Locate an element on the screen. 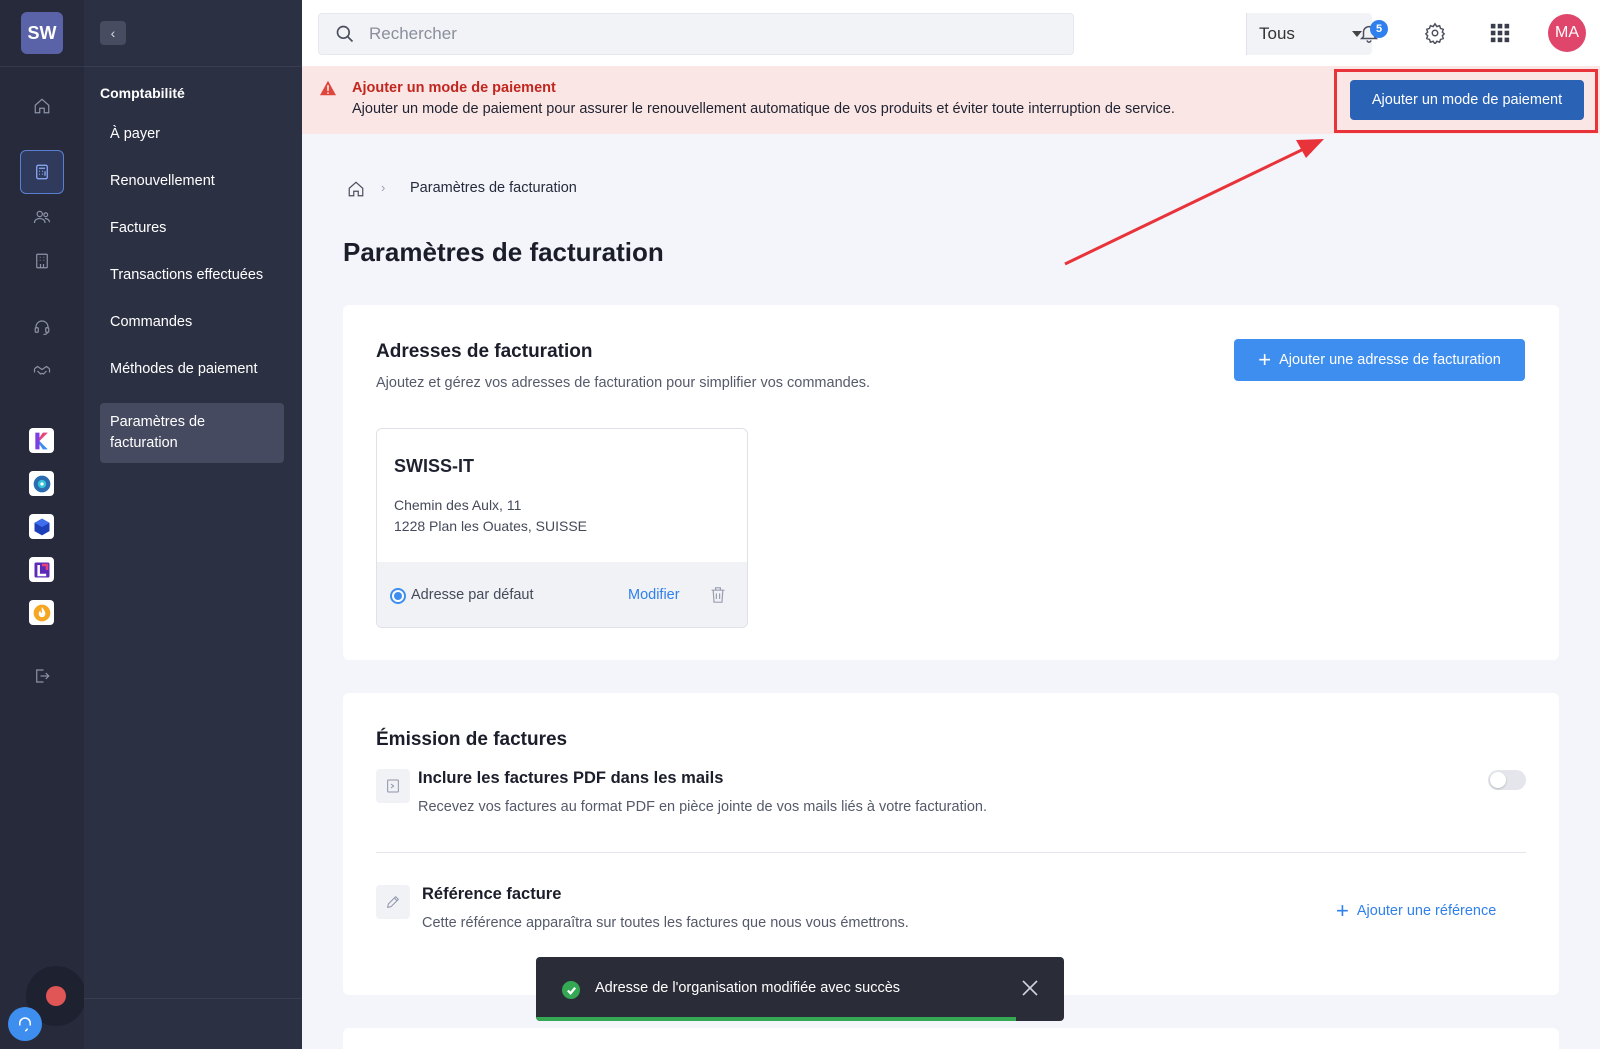 This screenshot has width=1600, height=1049. sidebar-item-transactions: Transactions effectuées is located at coordinates (192, 275).